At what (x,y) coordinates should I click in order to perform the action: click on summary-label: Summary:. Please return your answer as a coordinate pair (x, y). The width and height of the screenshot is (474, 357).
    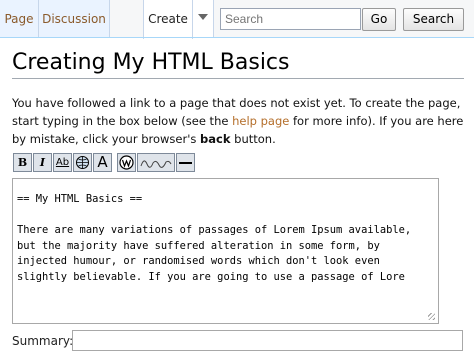
    Looking at the image, I should click on (43, 341).